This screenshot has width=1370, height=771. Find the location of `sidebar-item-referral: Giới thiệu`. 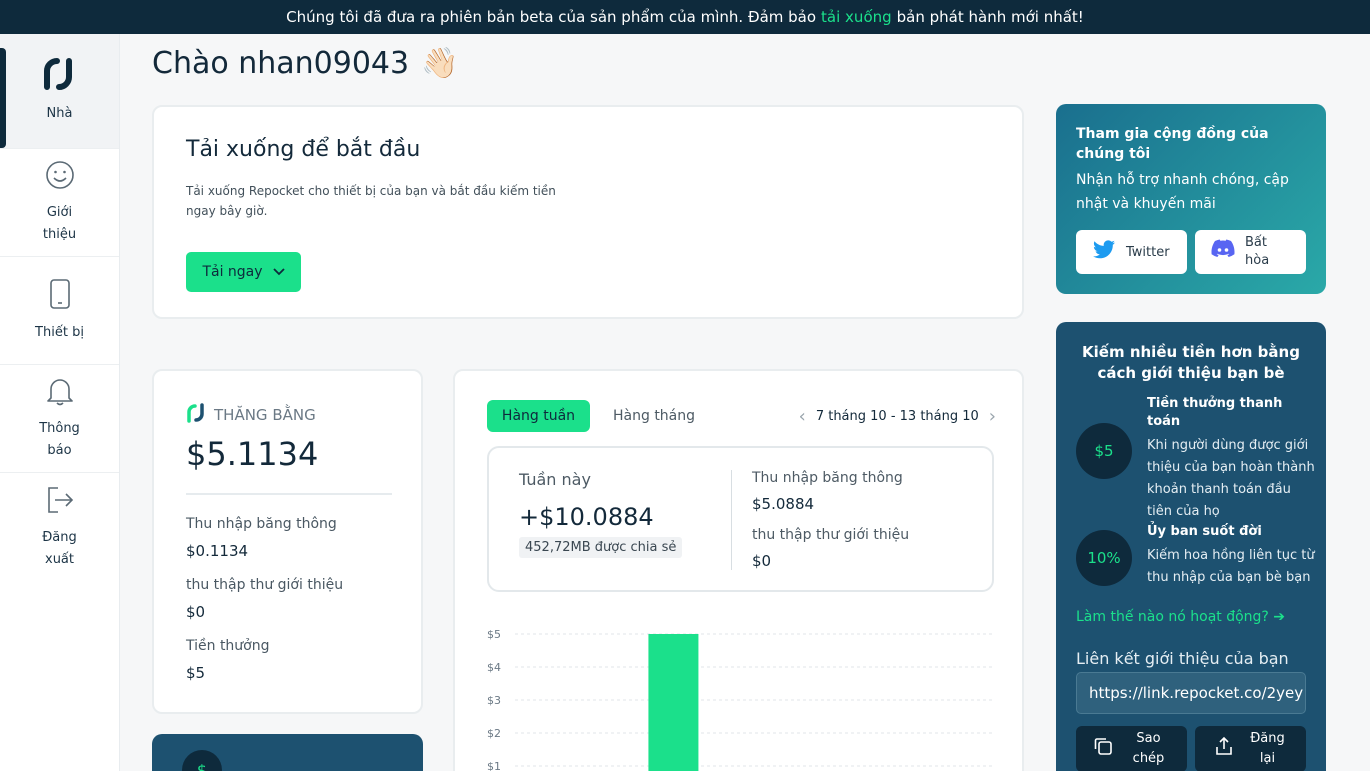

sidebar-item-referral: Giới thiệu is located at coordinates (59, 203).